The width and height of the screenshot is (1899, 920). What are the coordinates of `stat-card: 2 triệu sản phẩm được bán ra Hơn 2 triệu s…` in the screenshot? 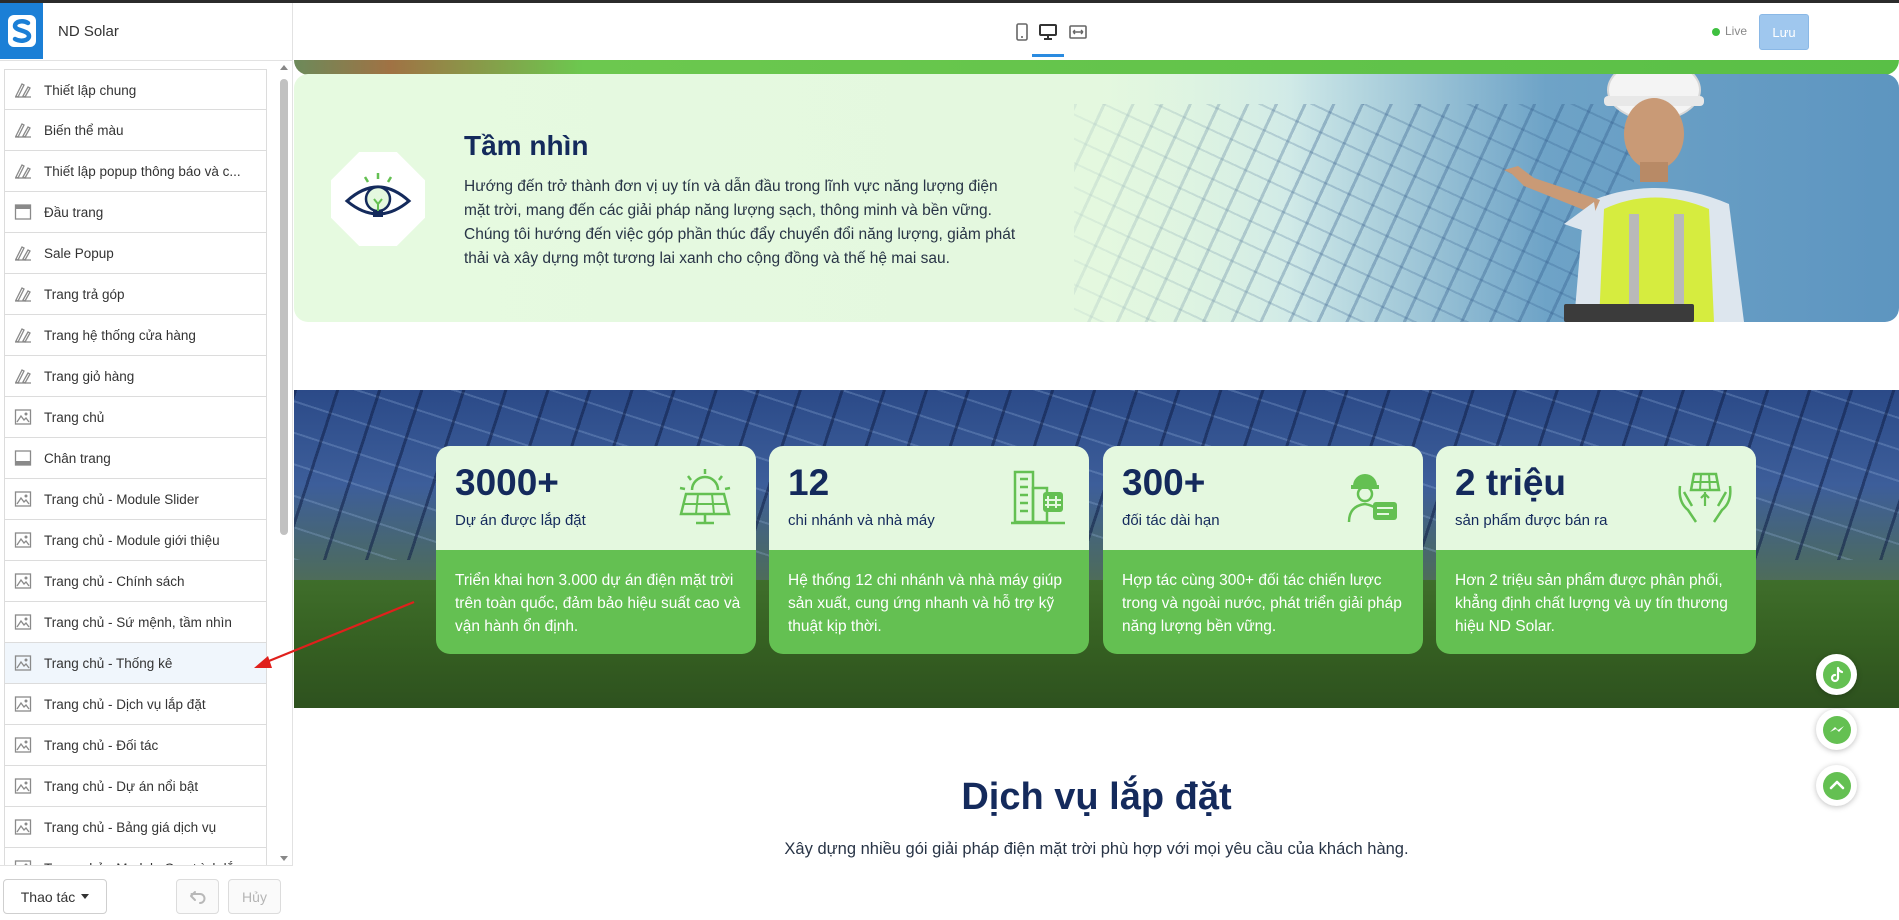 It's located at (1596, 550).